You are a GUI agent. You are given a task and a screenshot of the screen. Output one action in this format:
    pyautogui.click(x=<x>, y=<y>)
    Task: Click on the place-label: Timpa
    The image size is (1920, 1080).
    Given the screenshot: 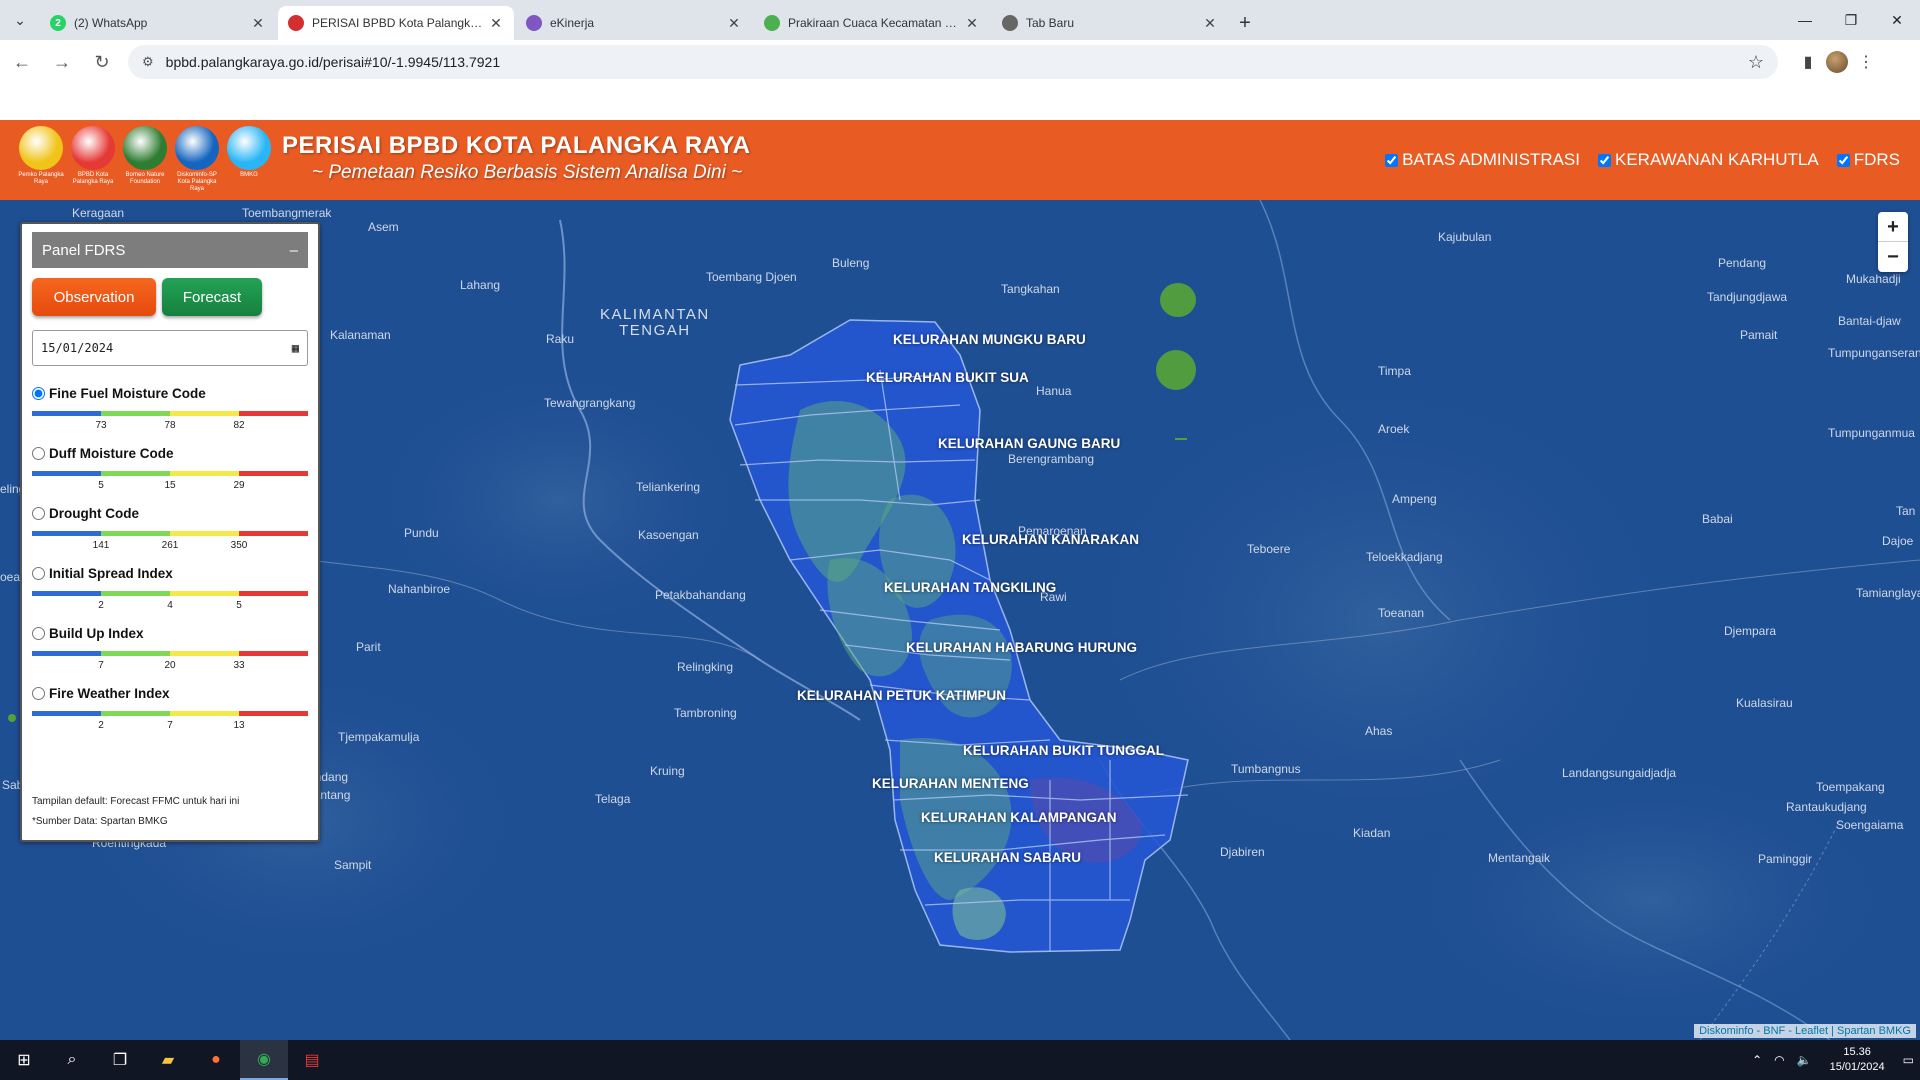 What is the action you would take?
    pyautogui.click(x=1394, y=371)
    